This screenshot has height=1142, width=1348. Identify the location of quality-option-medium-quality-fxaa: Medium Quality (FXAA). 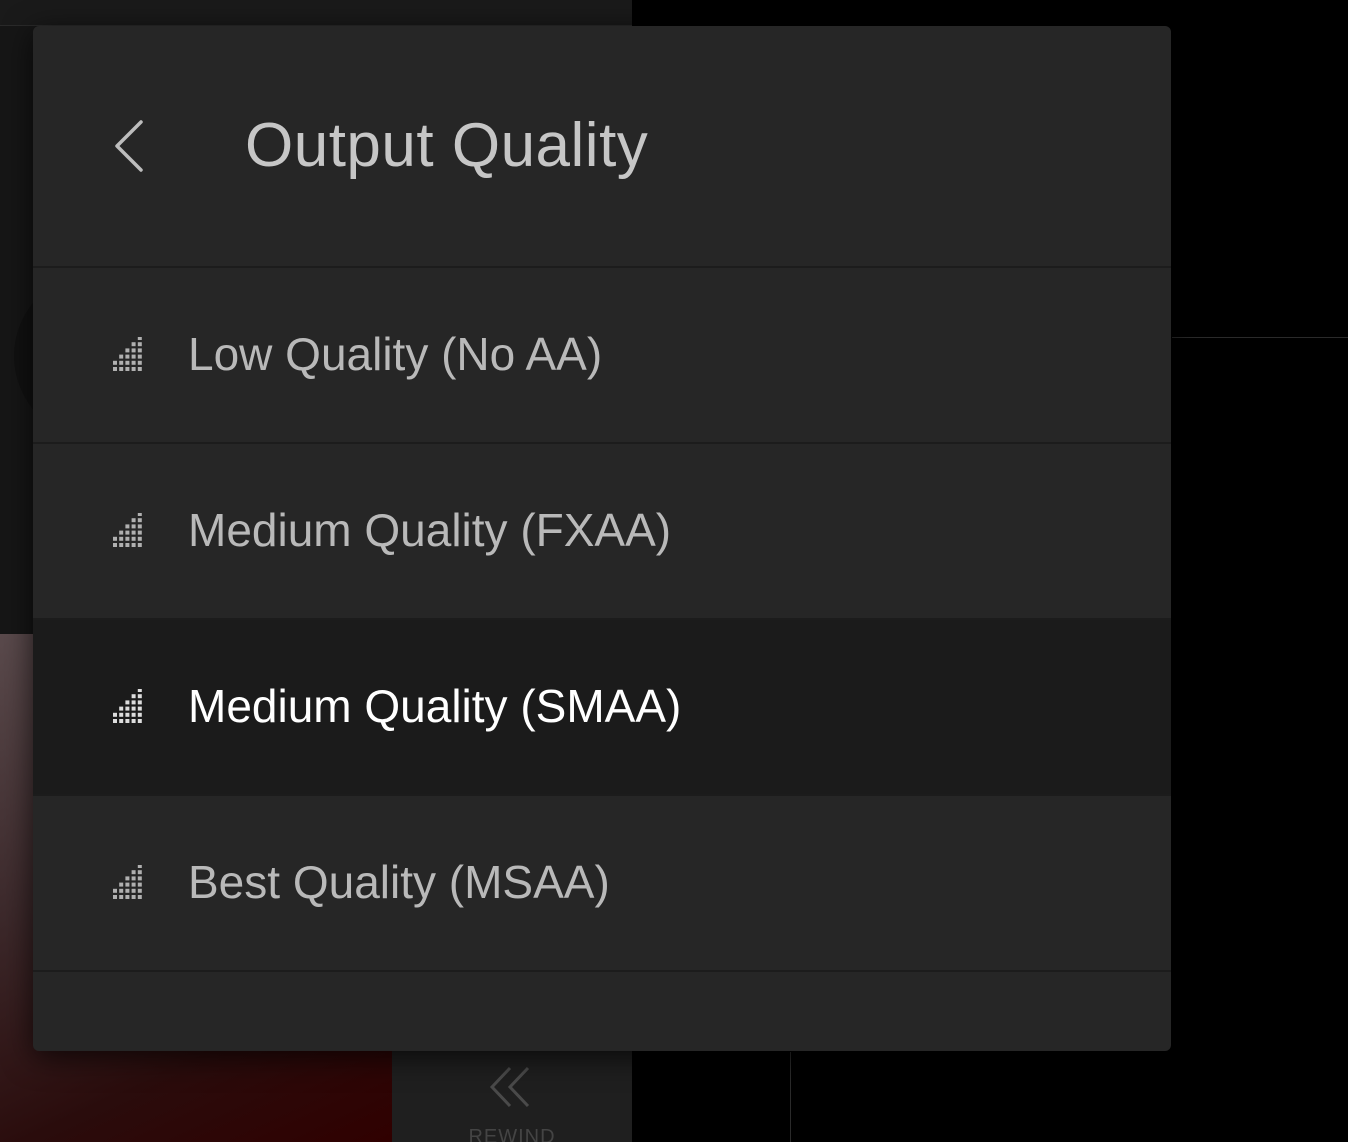
(602, 532).